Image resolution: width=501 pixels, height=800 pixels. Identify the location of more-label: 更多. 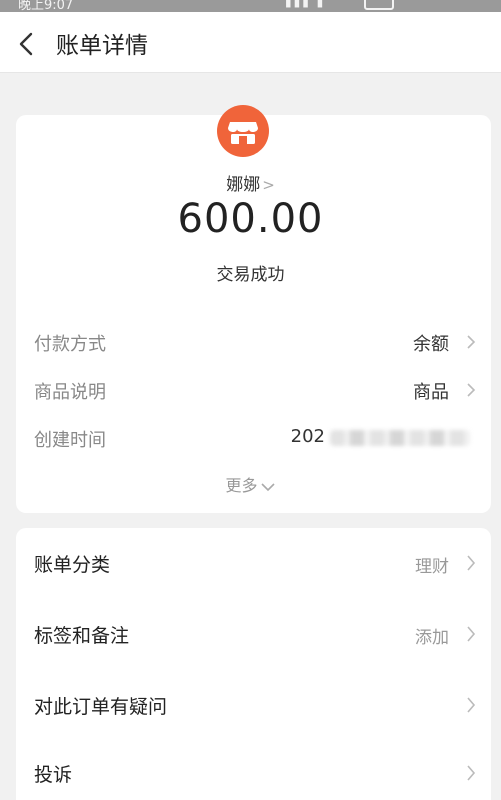
(241, 485).